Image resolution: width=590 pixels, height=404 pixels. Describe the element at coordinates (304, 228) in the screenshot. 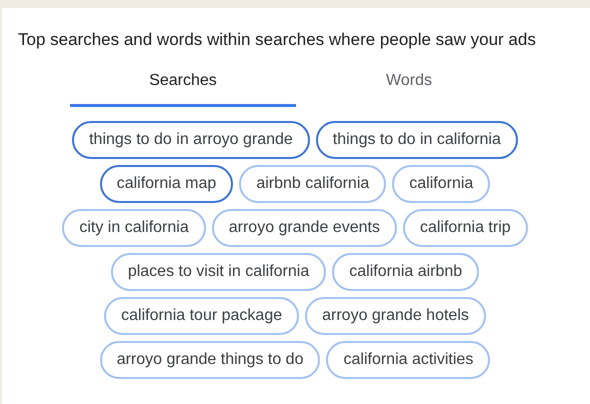

I see `search-chip: arroyo grande events` at that location.